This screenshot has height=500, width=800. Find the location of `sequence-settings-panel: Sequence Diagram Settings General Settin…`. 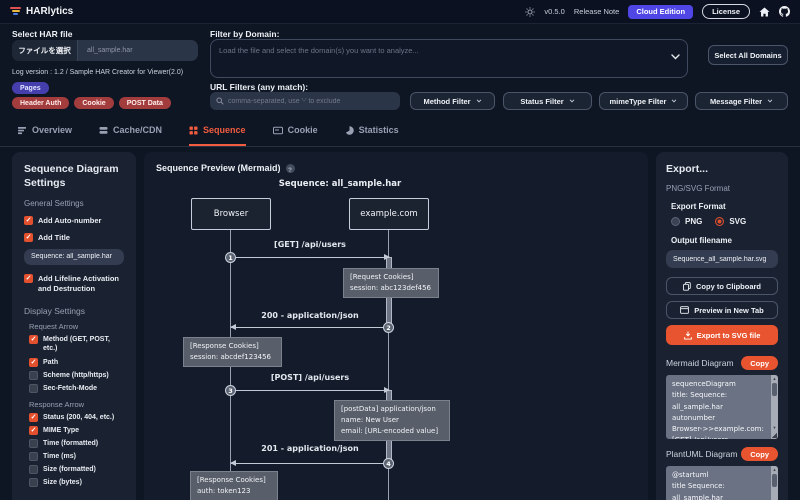

sequence-settings-panel: Sequence Diagram Settings General Settin… is located at coordinates (74, 326).